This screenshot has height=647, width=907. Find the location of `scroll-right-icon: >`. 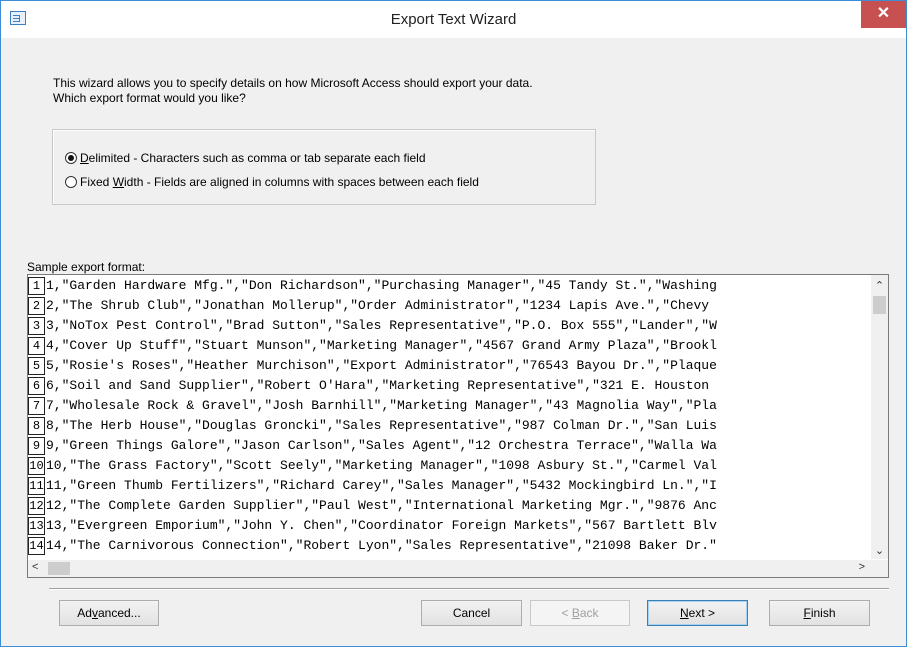

scroll-right-icon: > is located at coordinates (862, 567).